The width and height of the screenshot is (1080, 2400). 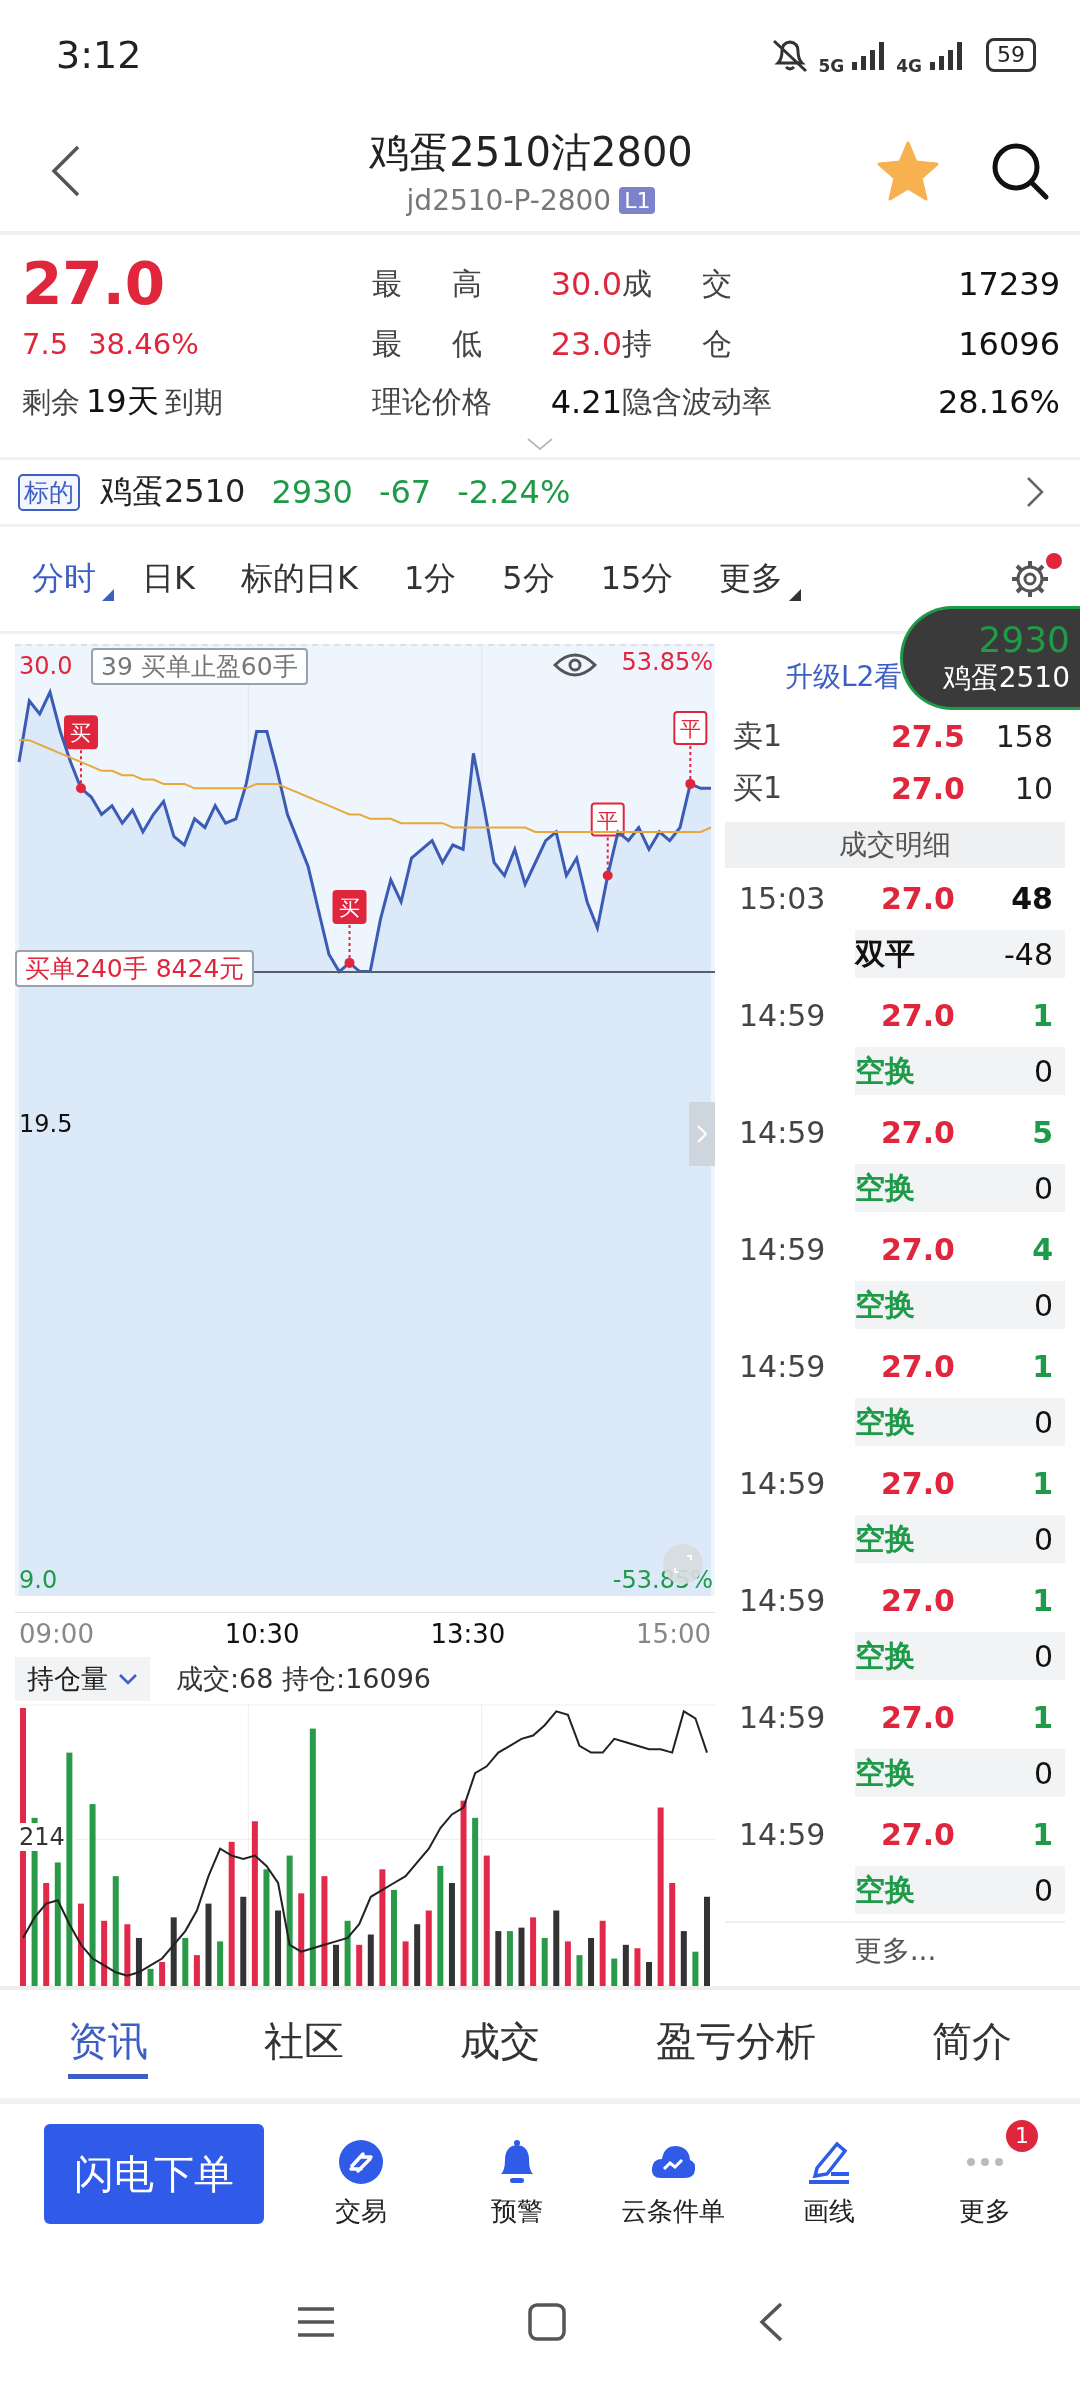 I want to click on stat-label: 隐含波动率, so click(x=697, y=401).